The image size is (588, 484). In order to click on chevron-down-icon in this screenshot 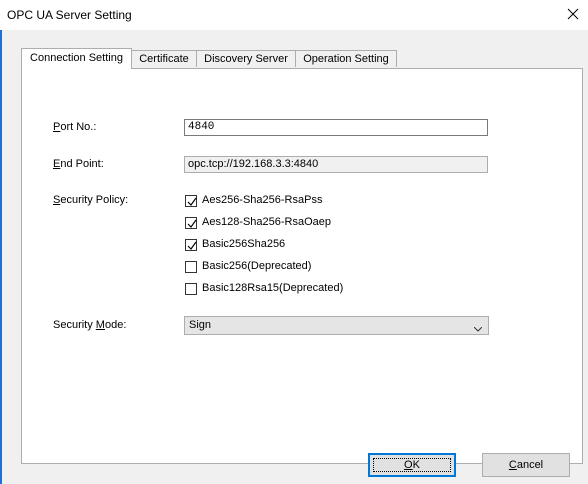, I will do `click(478, 327)`.